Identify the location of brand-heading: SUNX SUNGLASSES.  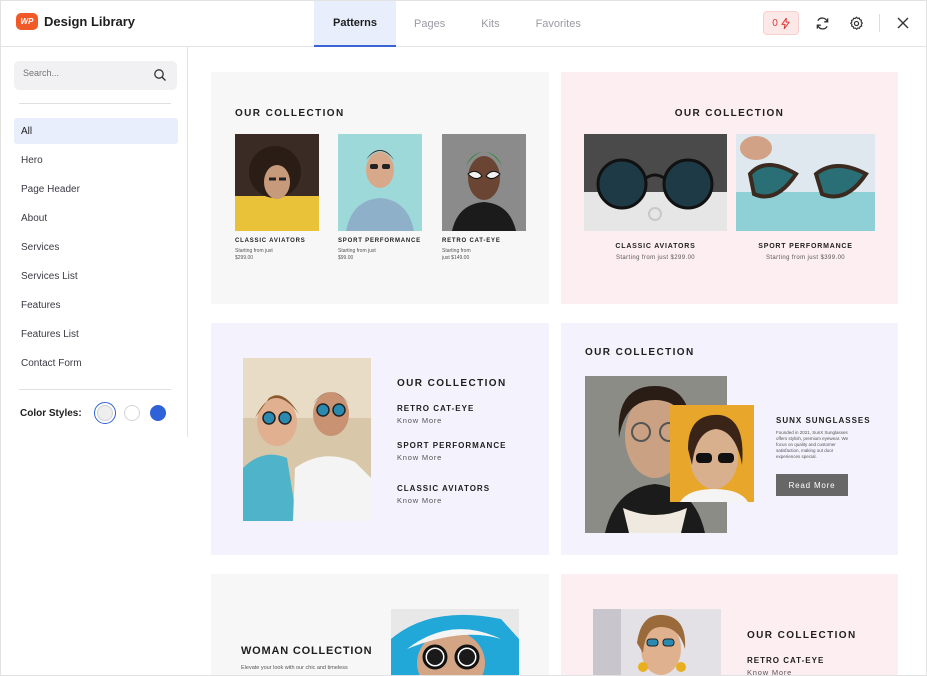
(823, 420).